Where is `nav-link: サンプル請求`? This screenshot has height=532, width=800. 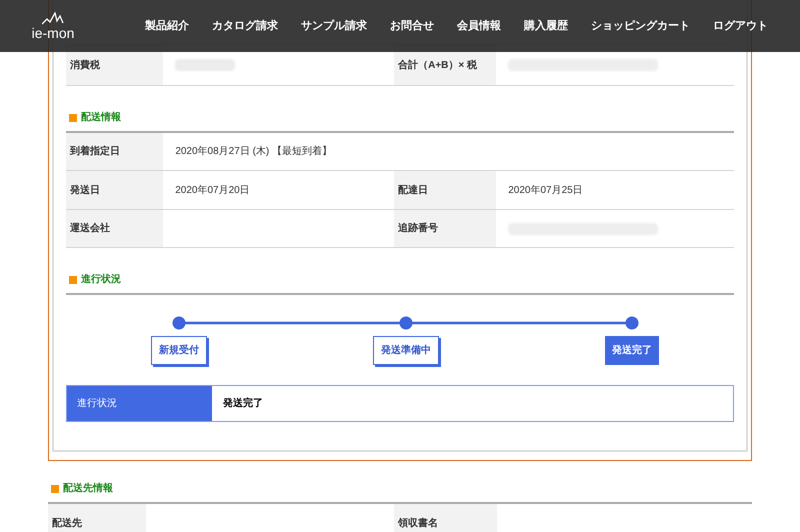
nav-link: サンプル請求 is located at coordinates (334, 26).